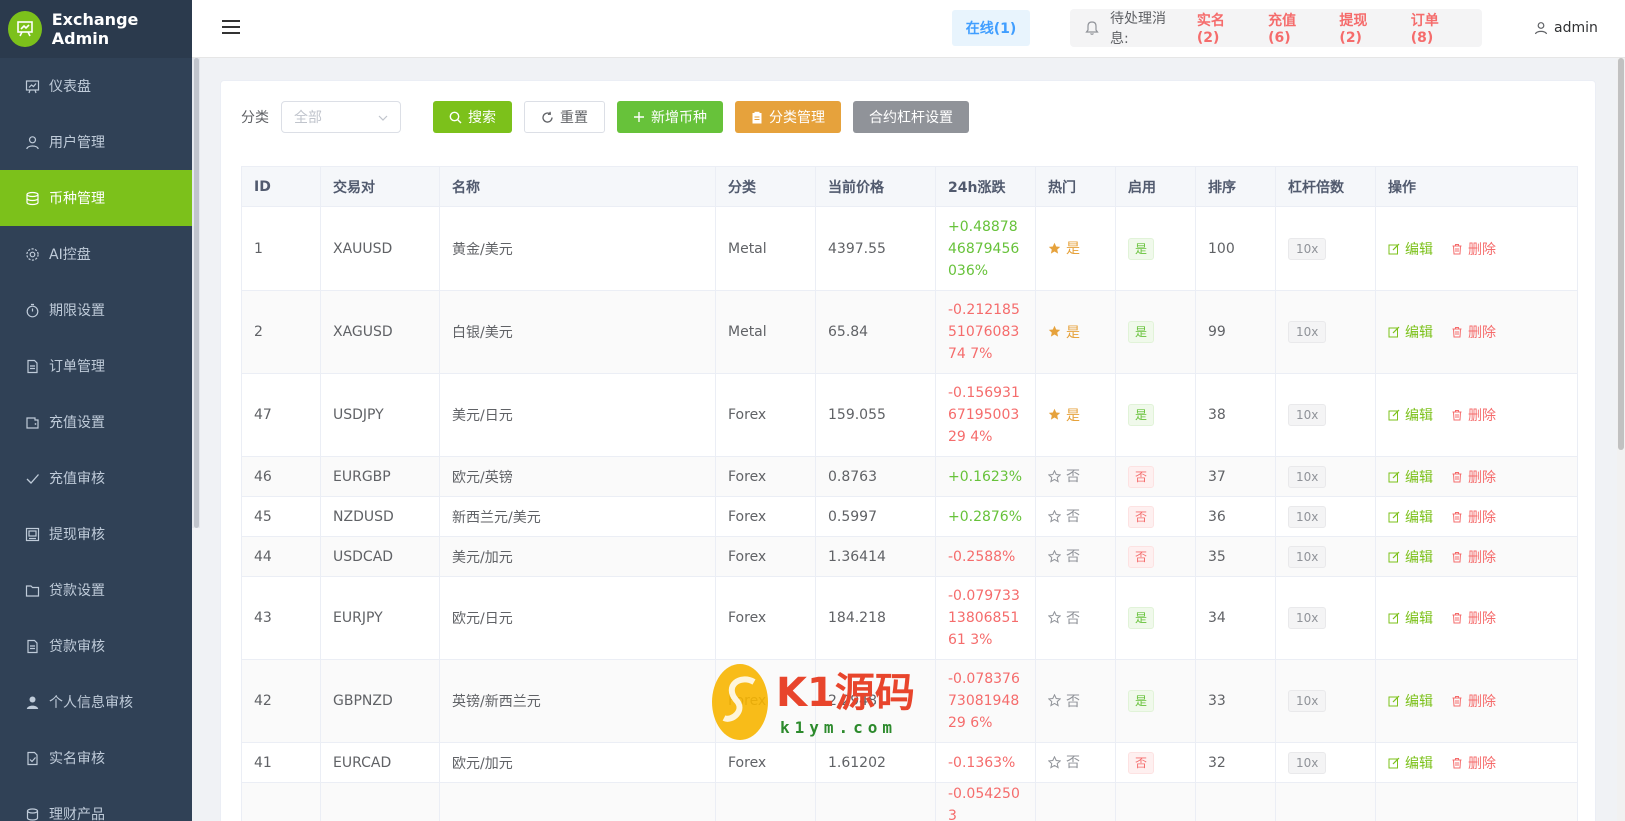 This screenshot has width=1625, height=821. Describe the element at coordinates (96, 198) in the screenshot. I see `sidebar-item-2: 币种管理` at that location.